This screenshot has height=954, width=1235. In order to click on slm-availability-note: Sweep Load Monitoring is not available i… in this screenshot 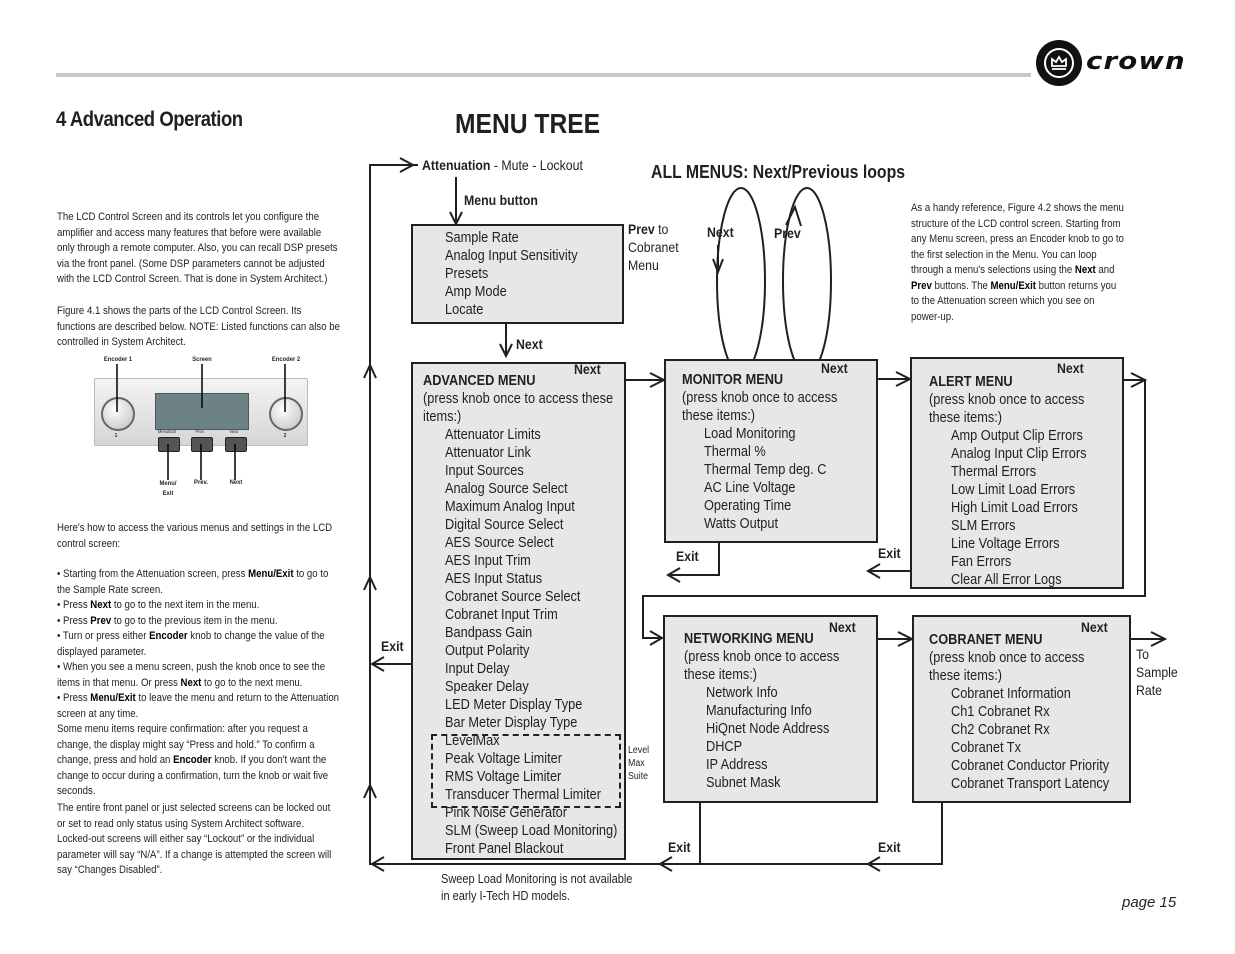, I will do `click(536, 888)`.